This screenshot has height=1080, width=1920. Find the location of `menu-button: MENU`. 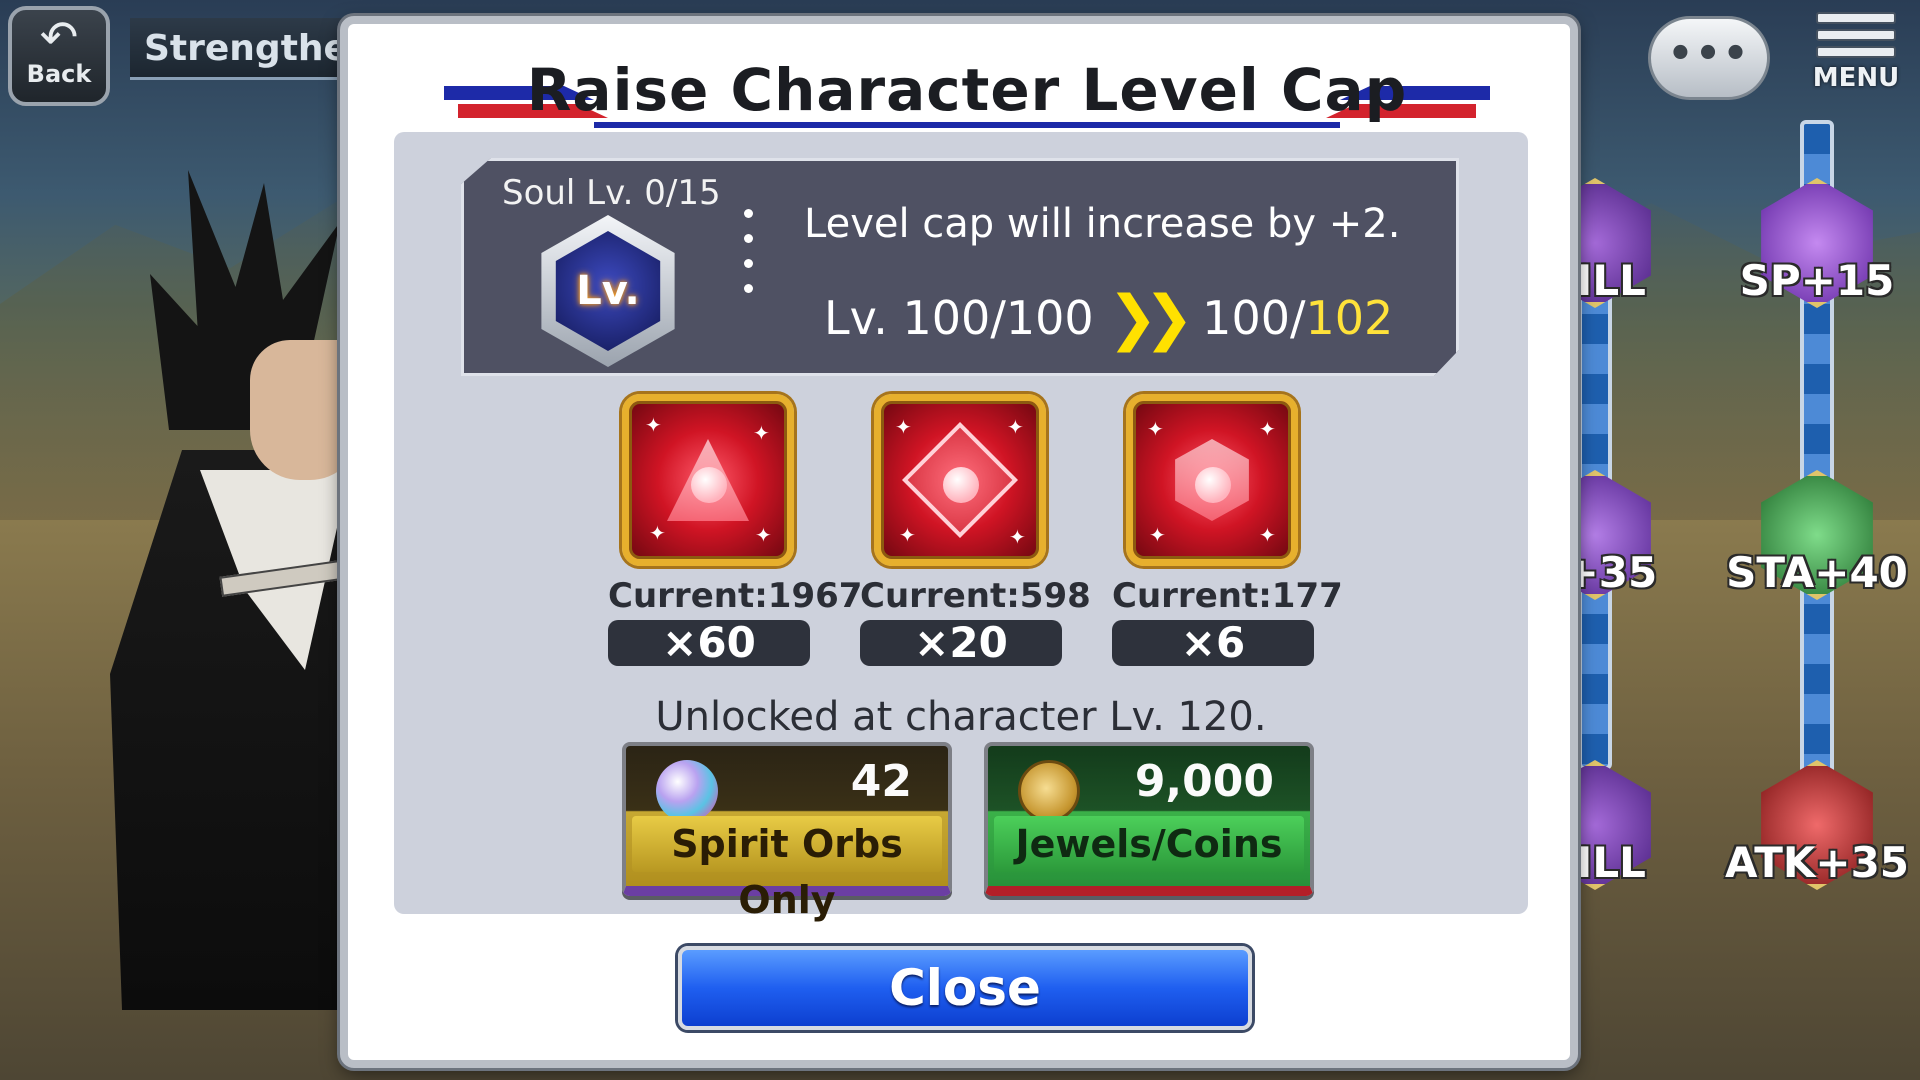

menu-button: MENU is located at coordinates (1856, 56).